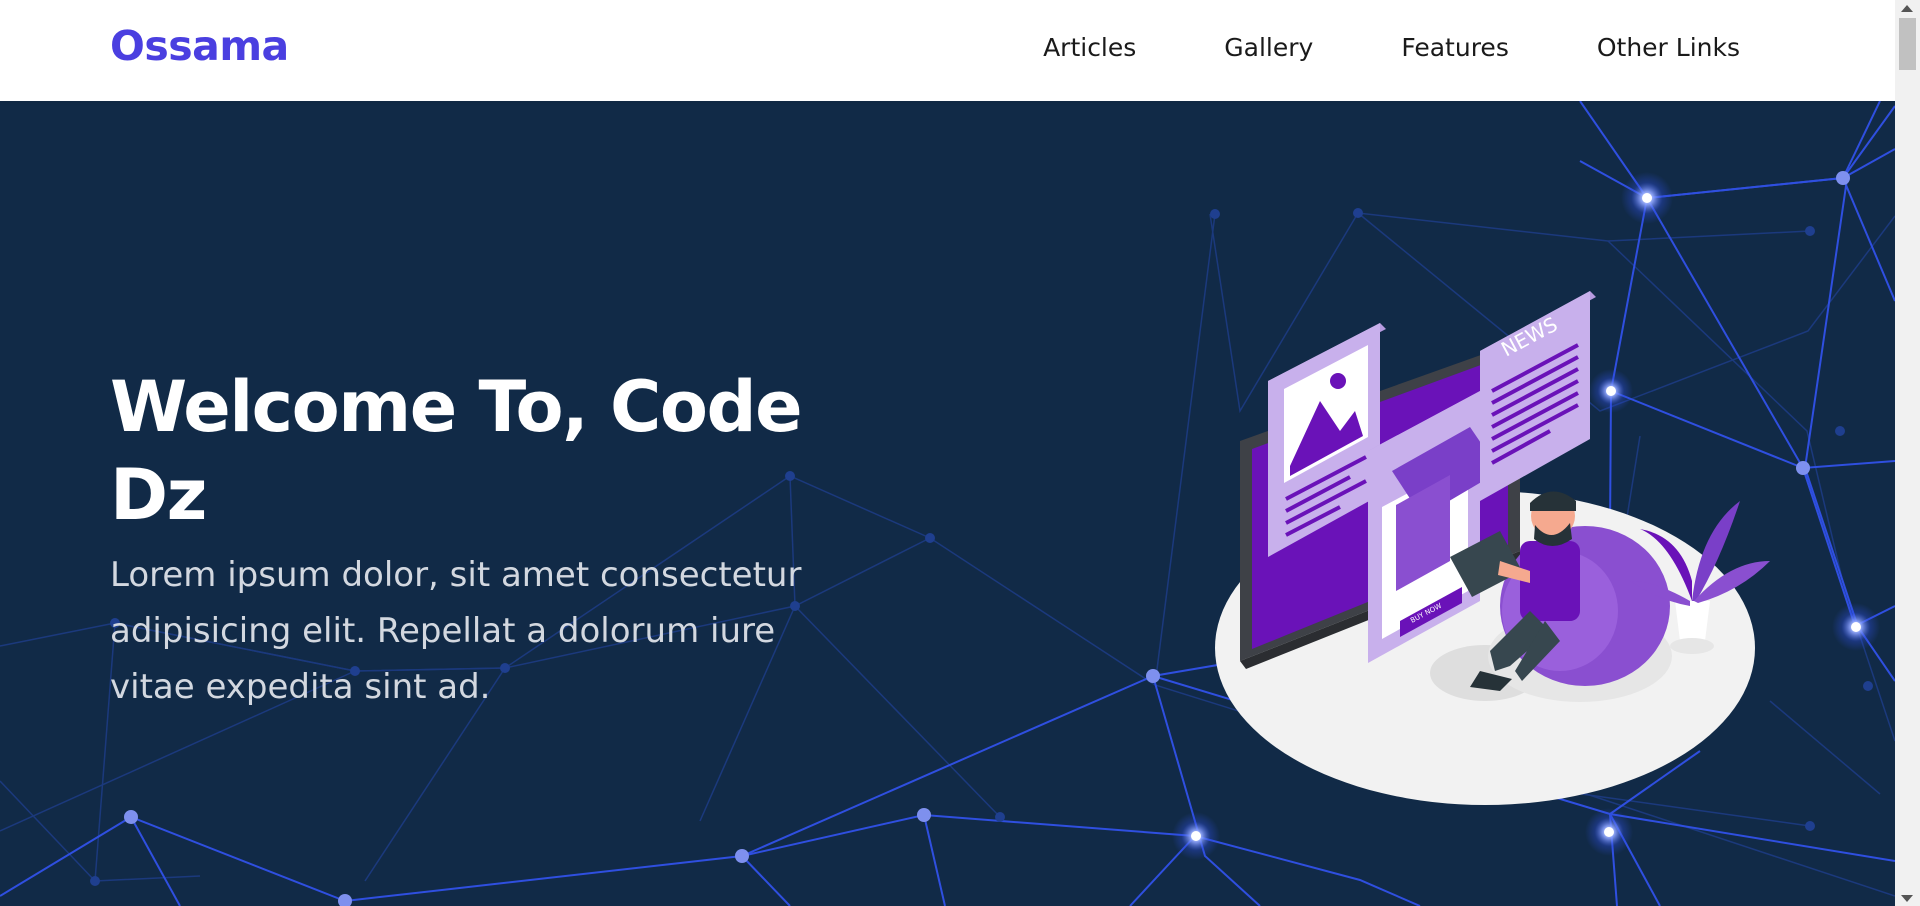 The width and height of the screenshot is (1920, 906). I want to click on nav-link-features: Features, so click(1455, 48).